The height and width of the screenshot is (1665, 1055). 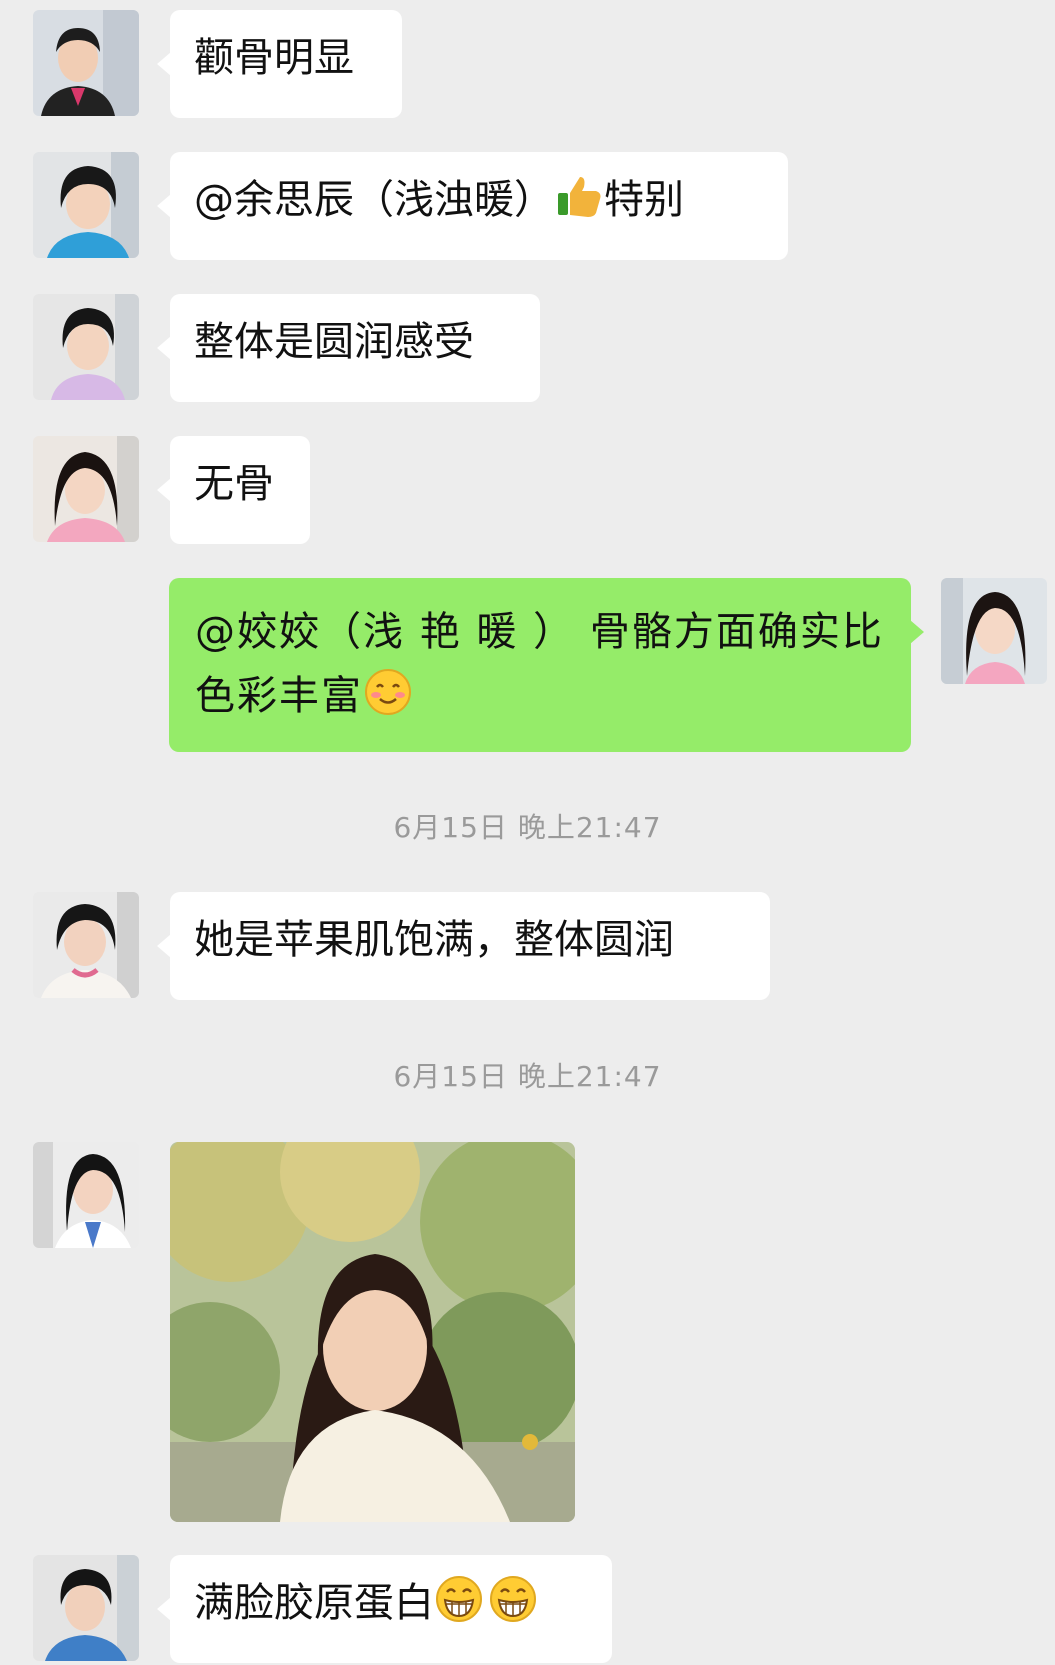 I want to click on message-bubble: @余思辰（浅浊暖） 特别, so click(x=472, y=206).